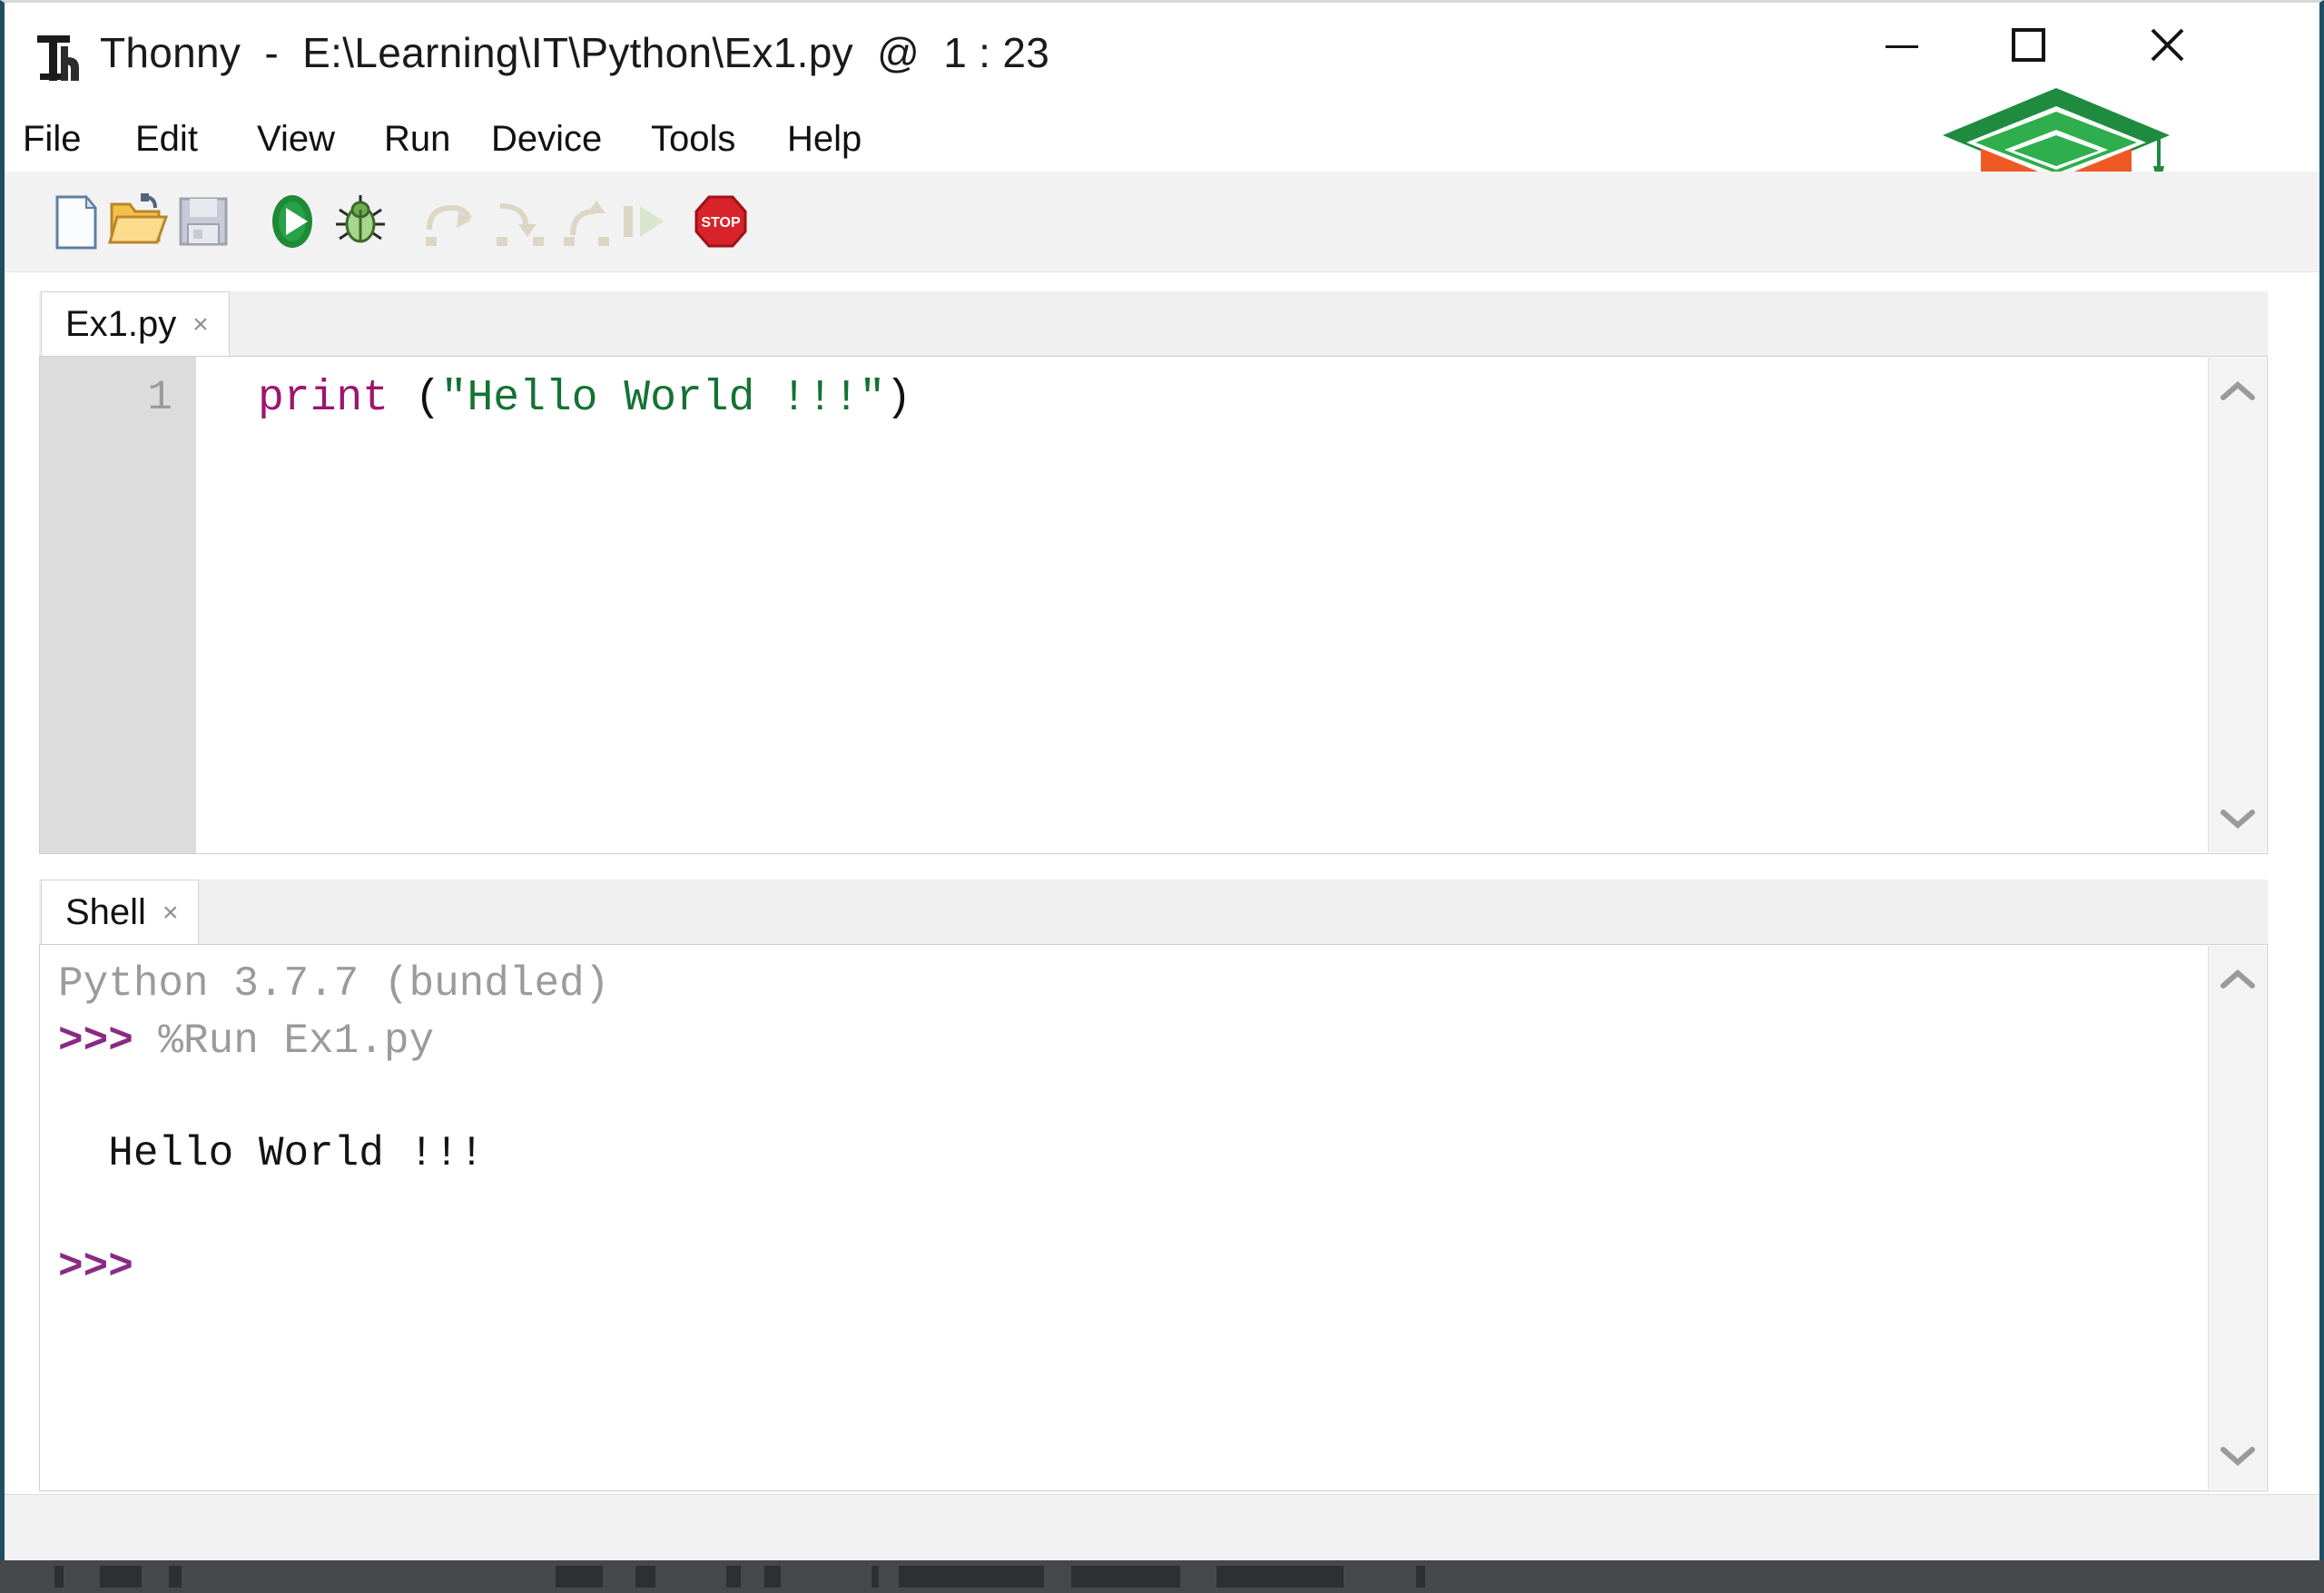  Describe the element at coordinates (360, 219) in the screenshot. I see `debug-bug-icon` at that location.